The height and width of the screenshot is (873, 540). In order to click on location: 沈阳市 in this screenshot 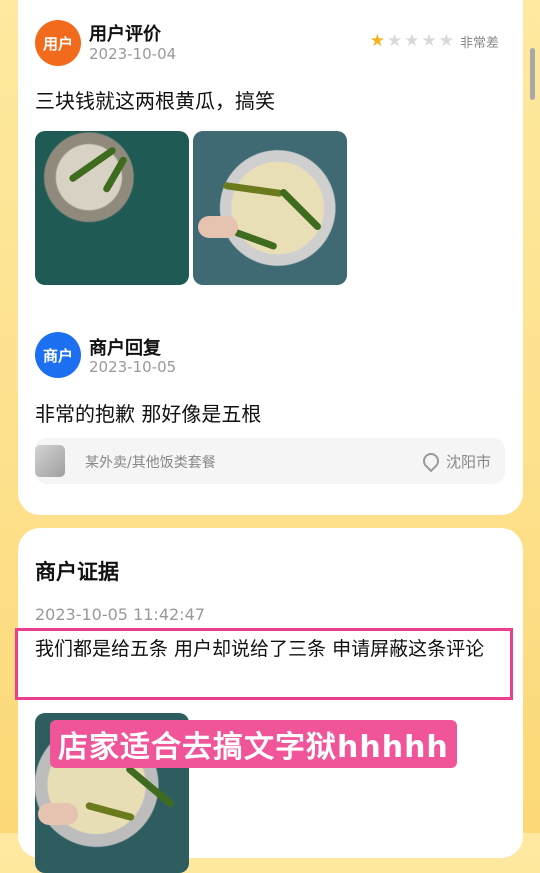, I will do `click(455, 460)`.